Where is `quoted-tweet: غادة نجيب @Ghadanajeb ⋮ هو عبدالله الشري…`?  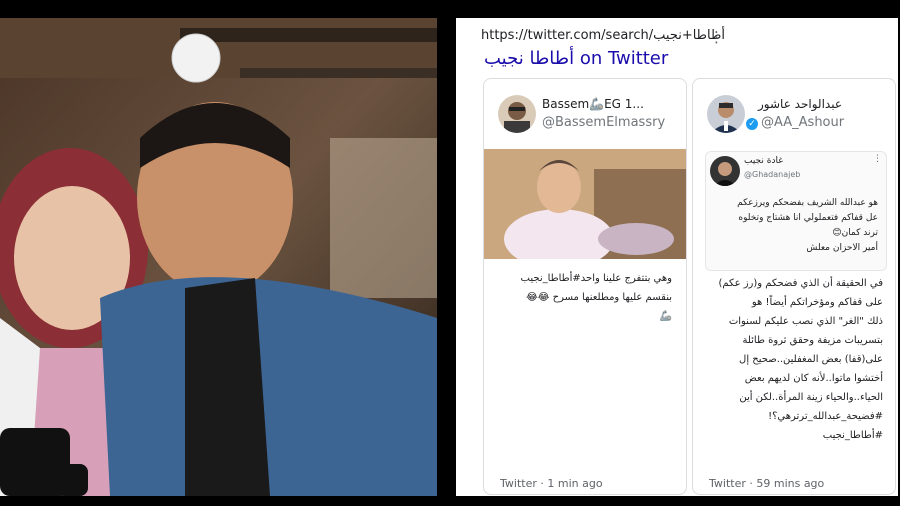 quoted-tweet: غادة نجيب @Ghadanajeb ⋮ هو عبدالله الشري… is located at coordinates (796, 211).